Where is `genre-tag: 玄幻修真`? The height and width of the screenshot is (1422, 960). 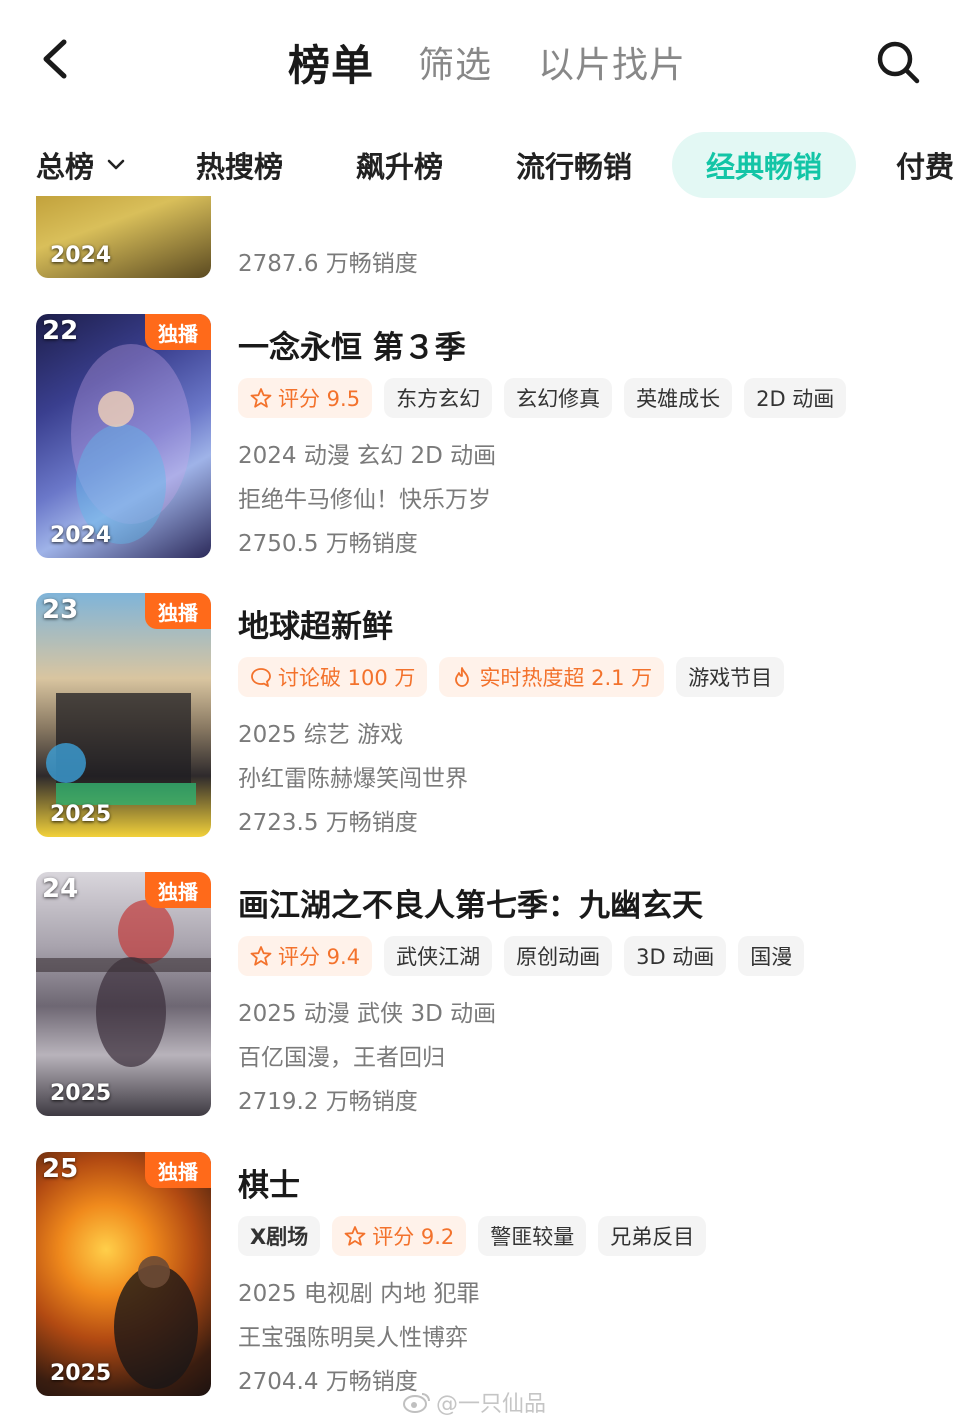
genre-tag: 玄幻修真 is located at coordinates (558, 398).